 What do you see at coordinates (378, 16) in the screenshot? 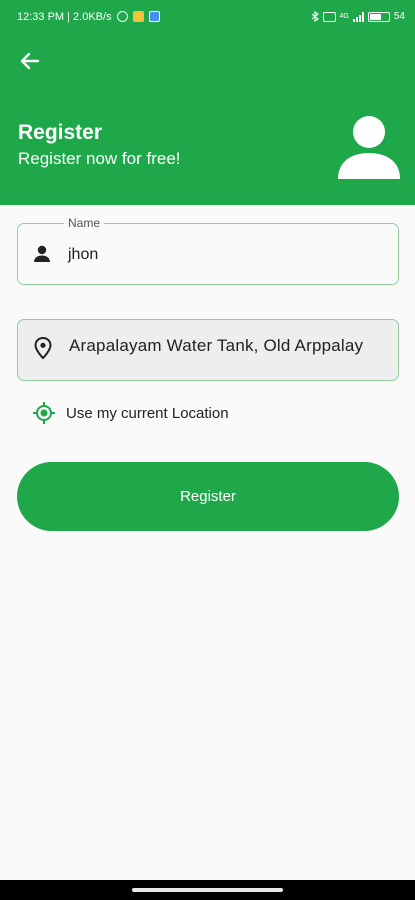
I see `battery-icon` at bounding box center [378, 16].